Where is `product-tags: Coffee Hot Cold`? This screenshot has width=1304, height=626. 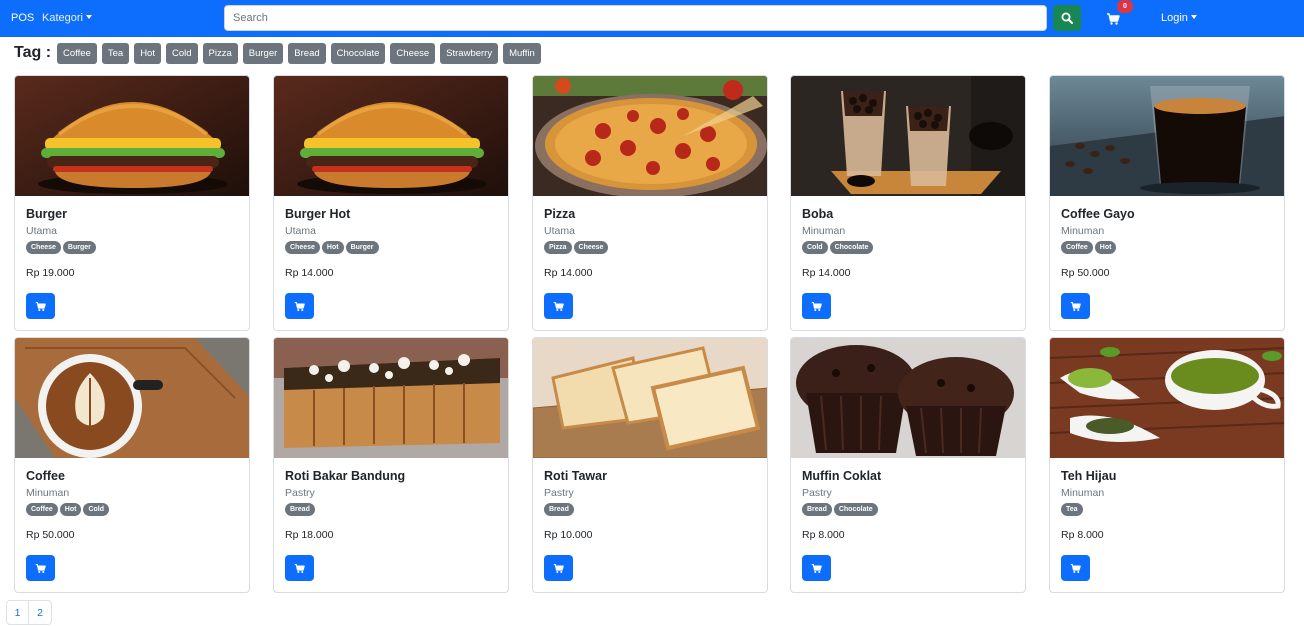 product-tags: Coffee Hot Cold is located at coordinates (132, 510).